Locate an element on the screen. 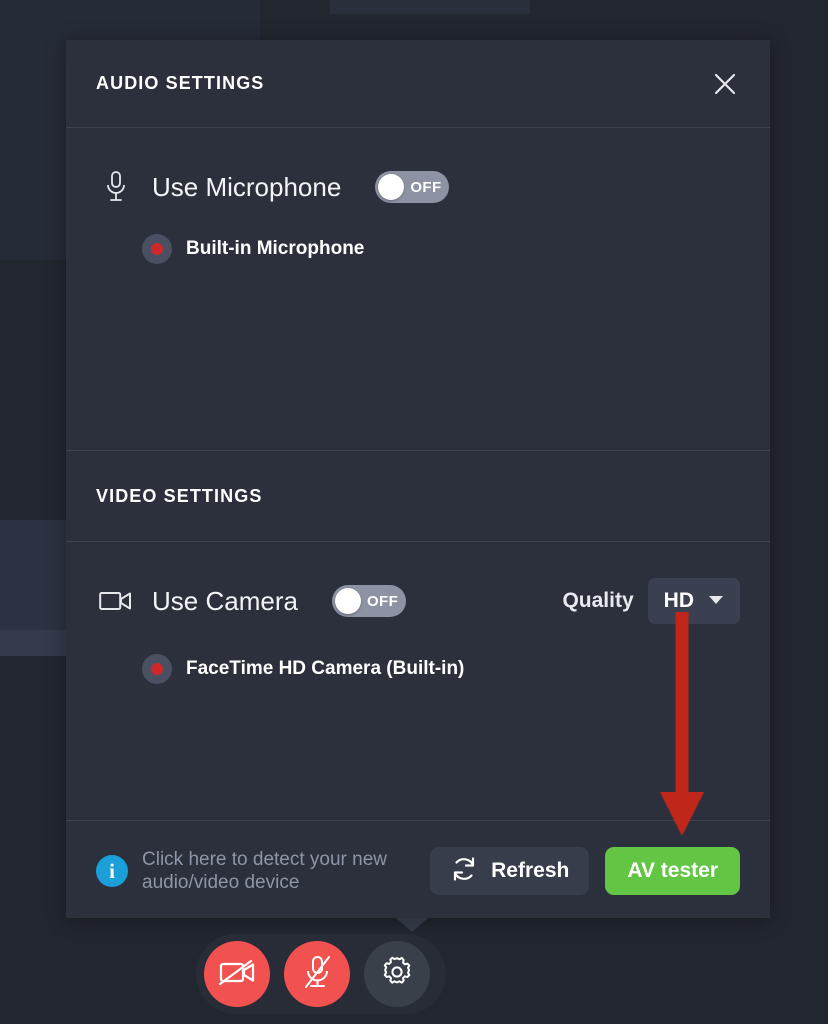 The height and width of the screenshot is (1024, 828). refresh-icon is located at coordinates (464, 871).